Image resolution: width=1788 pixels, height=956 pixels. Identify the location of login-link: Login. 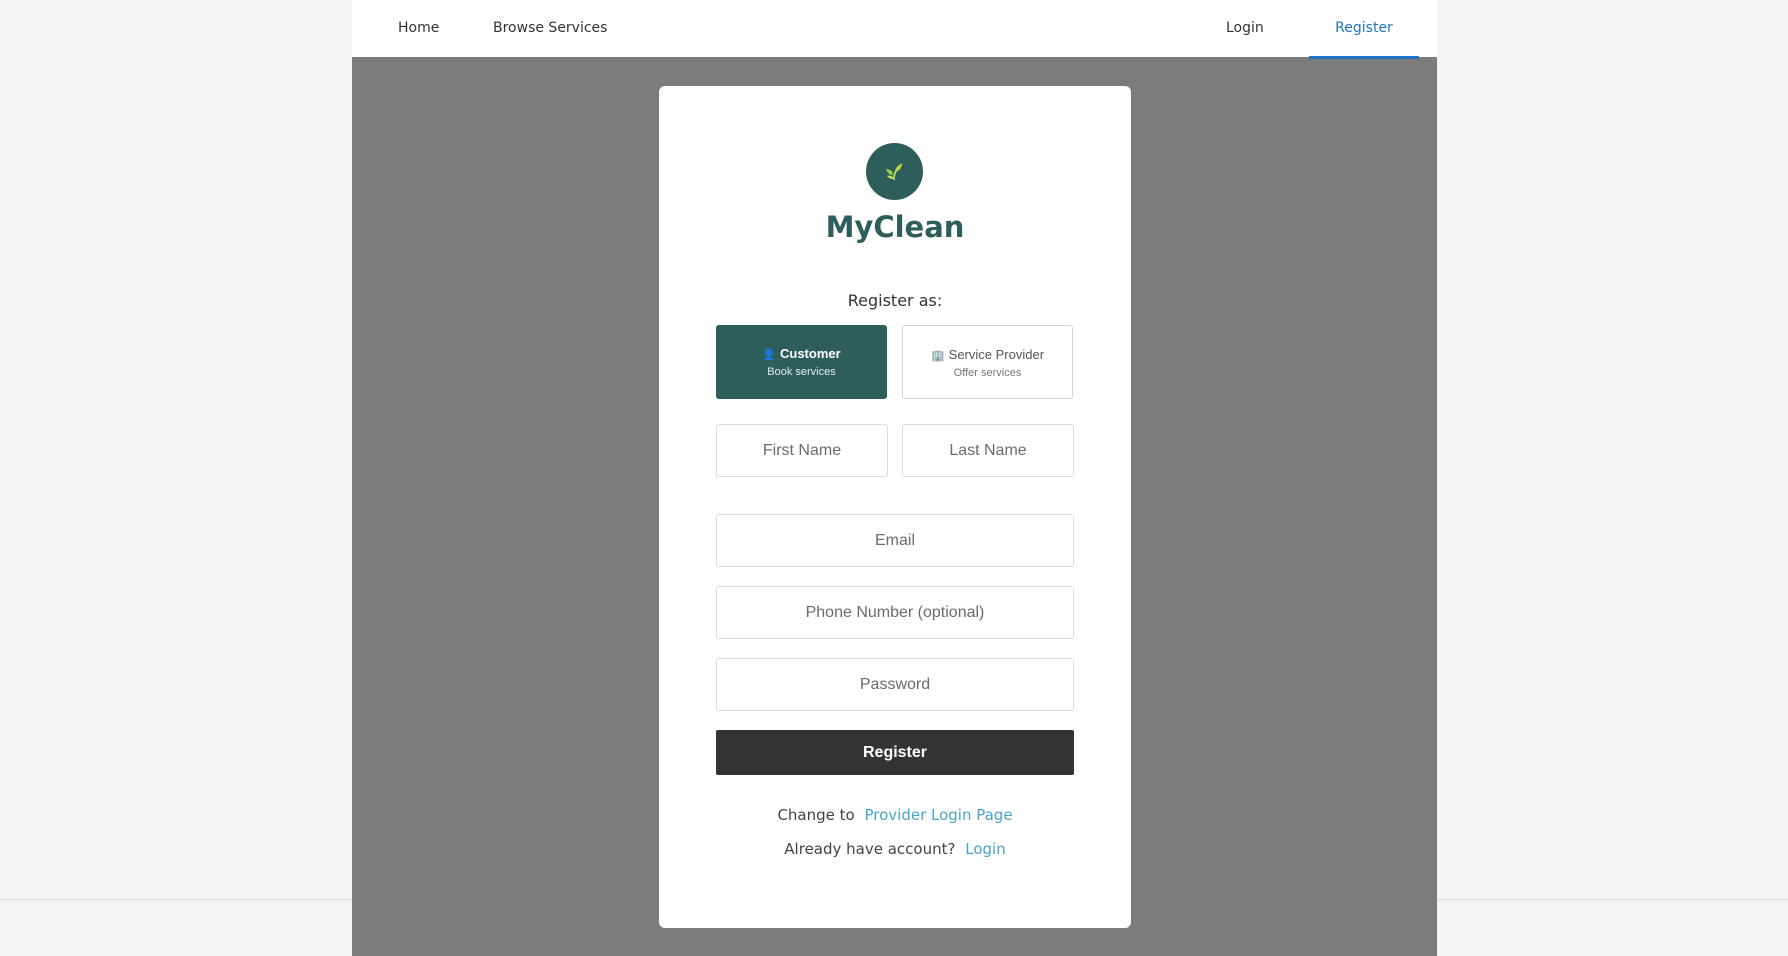
(985, 849).